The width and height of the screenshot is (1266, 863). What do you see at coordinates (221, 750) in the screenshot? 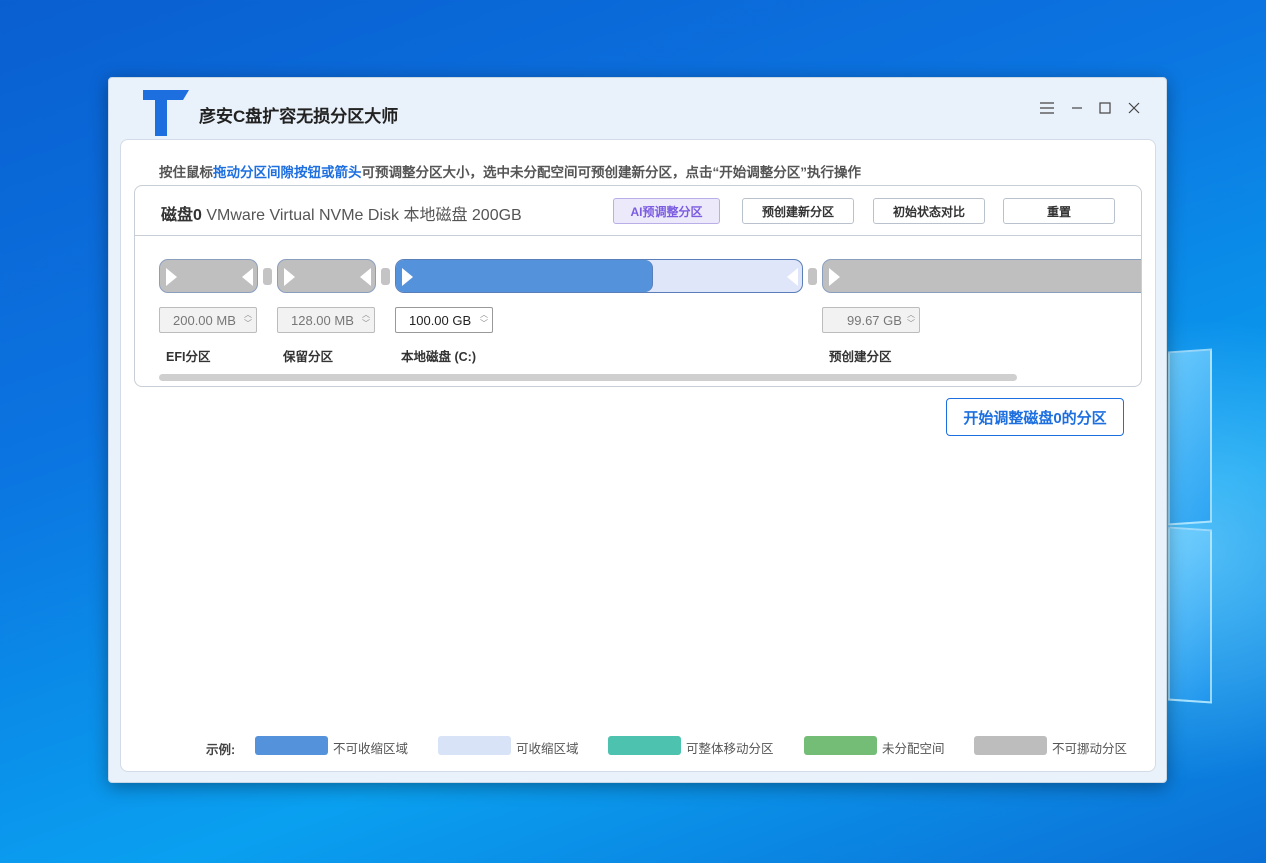
I see `legend-title: 示例:` at bounding box center [221, 750].